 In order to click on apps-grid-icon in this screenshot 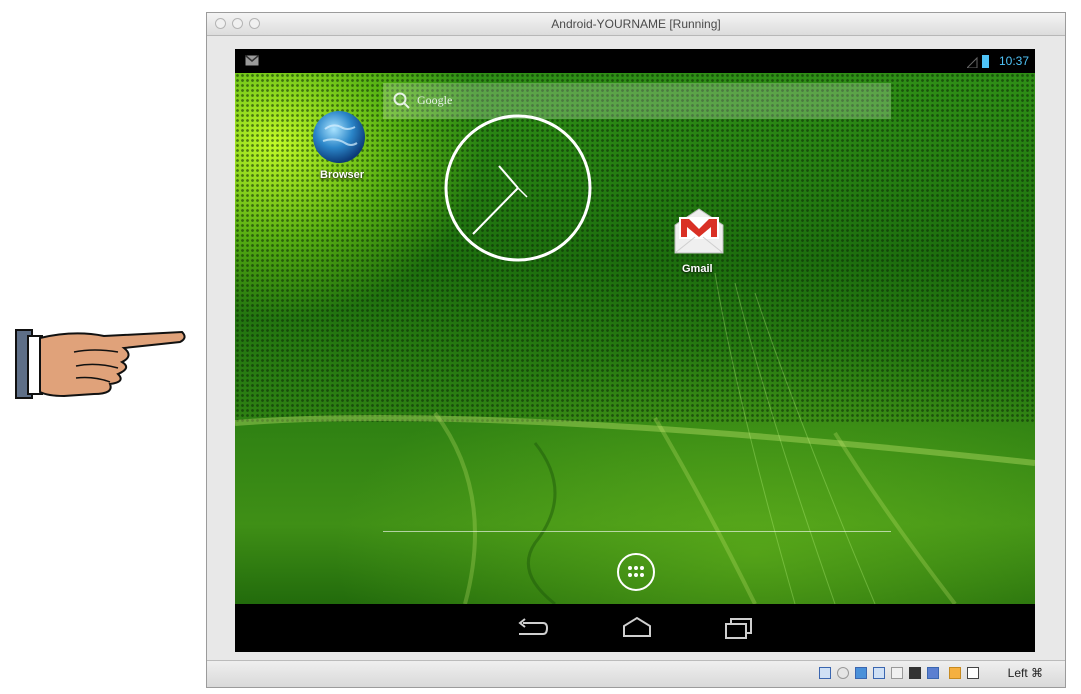, I will do `click(636, 571)`.